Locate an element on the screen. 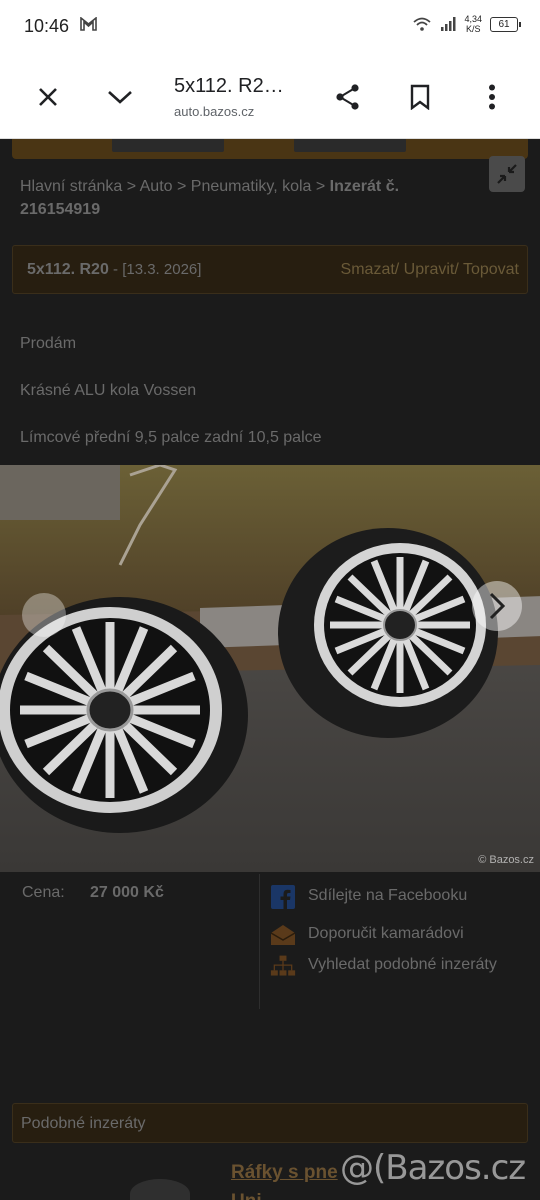 Image resolution: width=540 pixels, height=1200 pixels. search-field is located at coordinates (168, 145).